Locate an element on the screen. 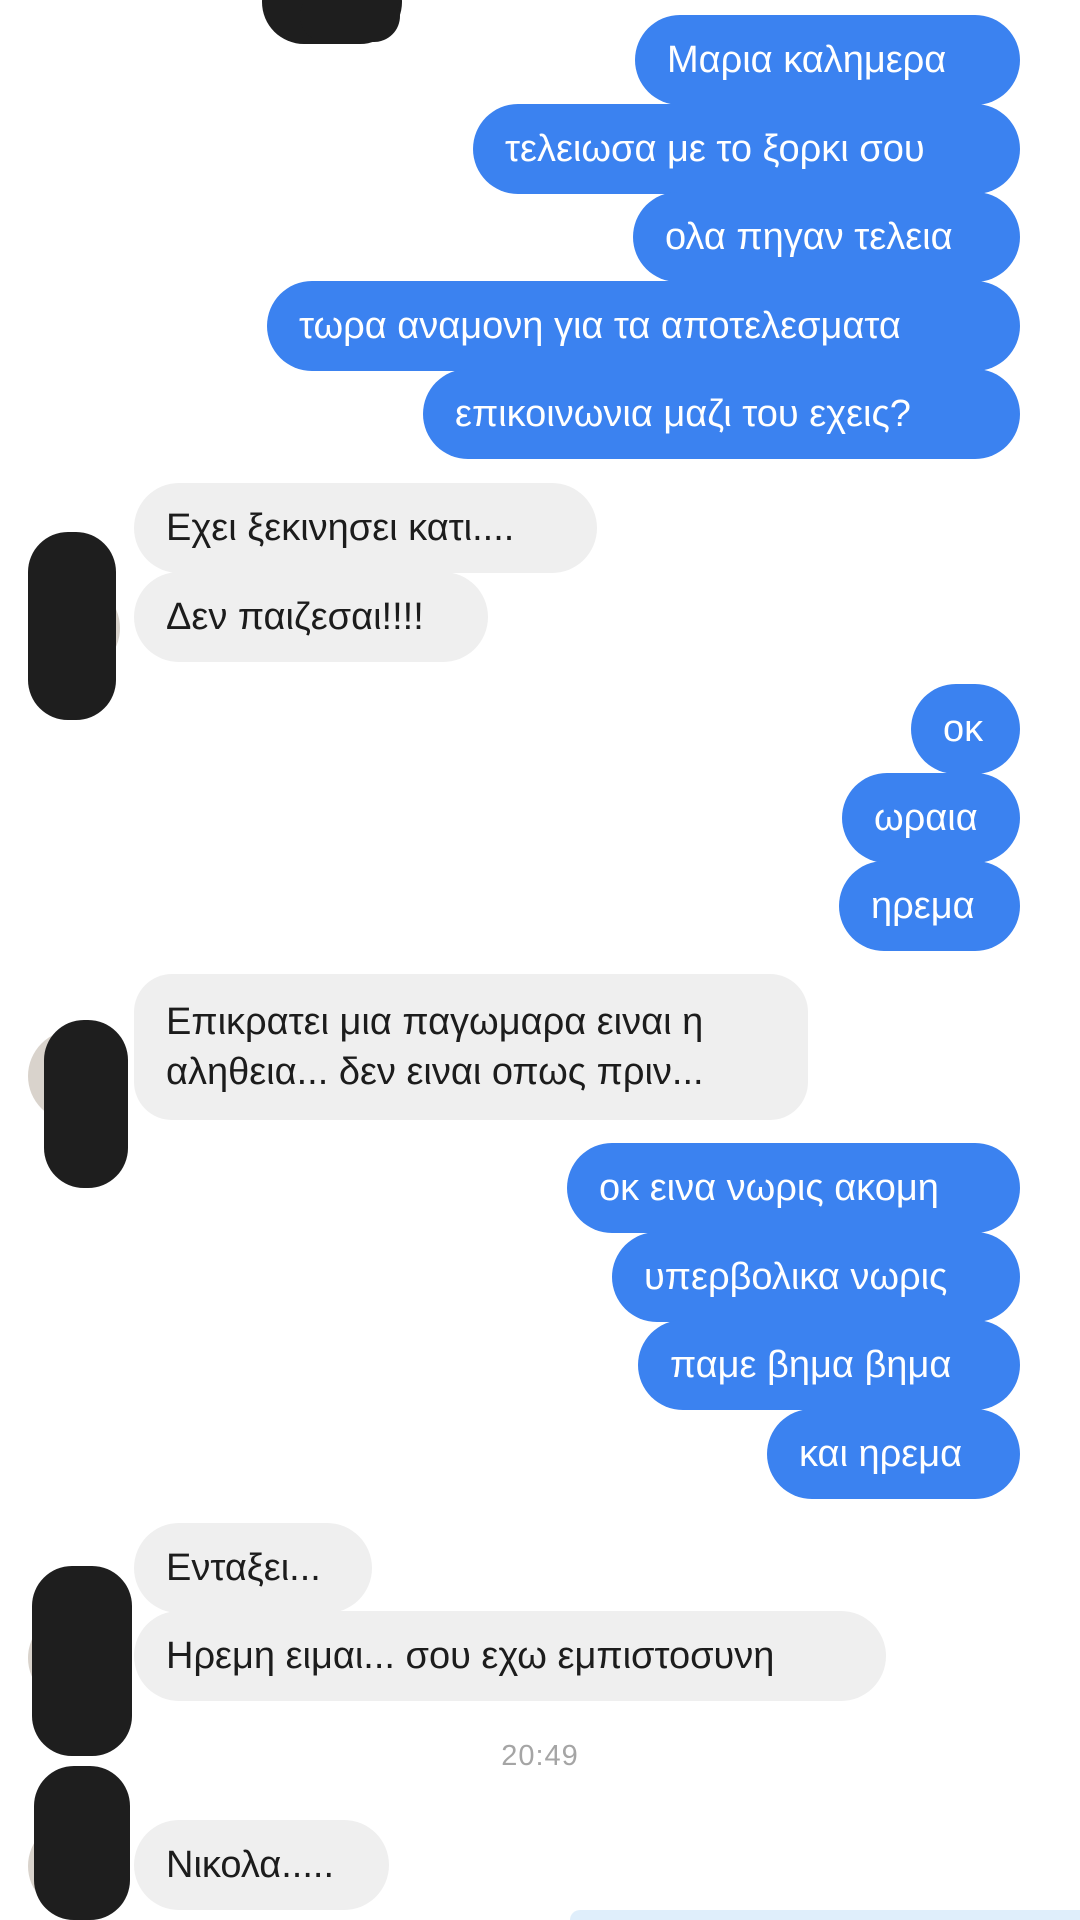 The image size is (1080, 1920). outgoing-message: Μαρια καλημερα is located at coordinates (827, 60).